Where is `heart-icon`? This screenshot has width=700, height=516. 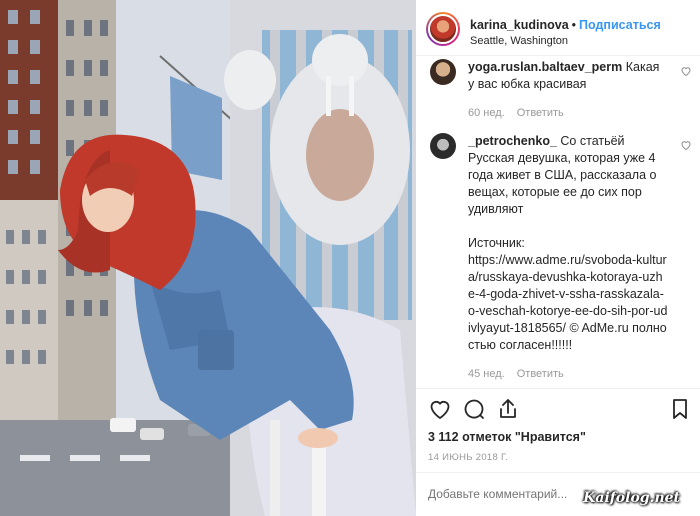 heart-icon is located at coordinates (440, 409).